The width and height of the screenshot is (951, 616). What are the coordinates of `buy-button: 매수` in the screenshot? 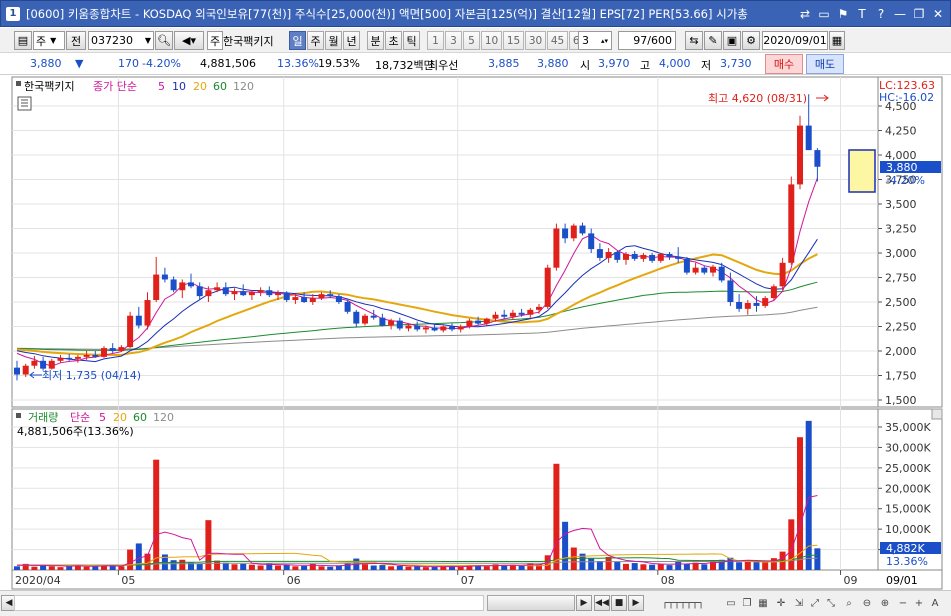 It's located at (784, 64).